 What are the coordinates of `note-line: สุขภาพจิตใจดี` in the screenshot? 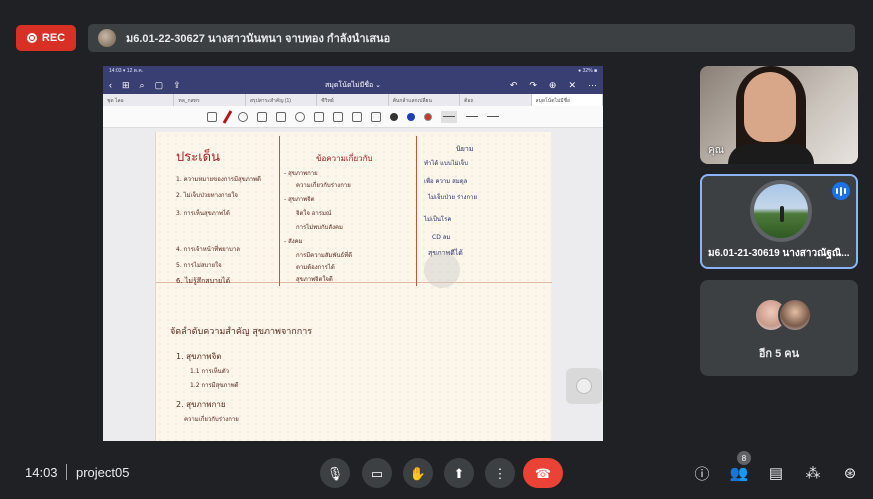 It's located at (314, 279).